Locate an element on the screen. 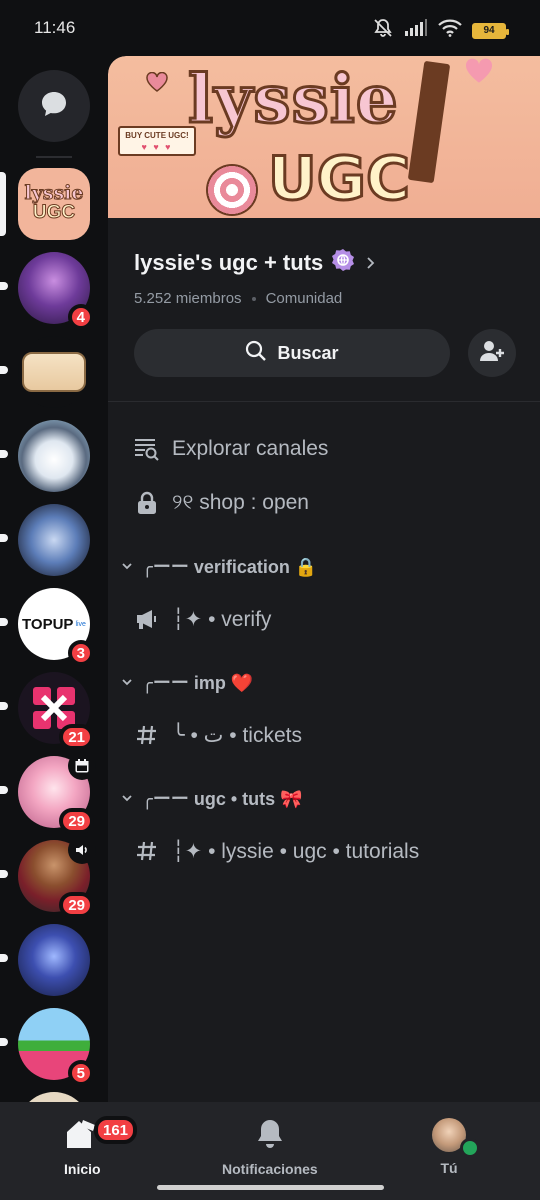 The image size is (540, 1200). mention-badge: 3 is located at coordinates (80, 653).